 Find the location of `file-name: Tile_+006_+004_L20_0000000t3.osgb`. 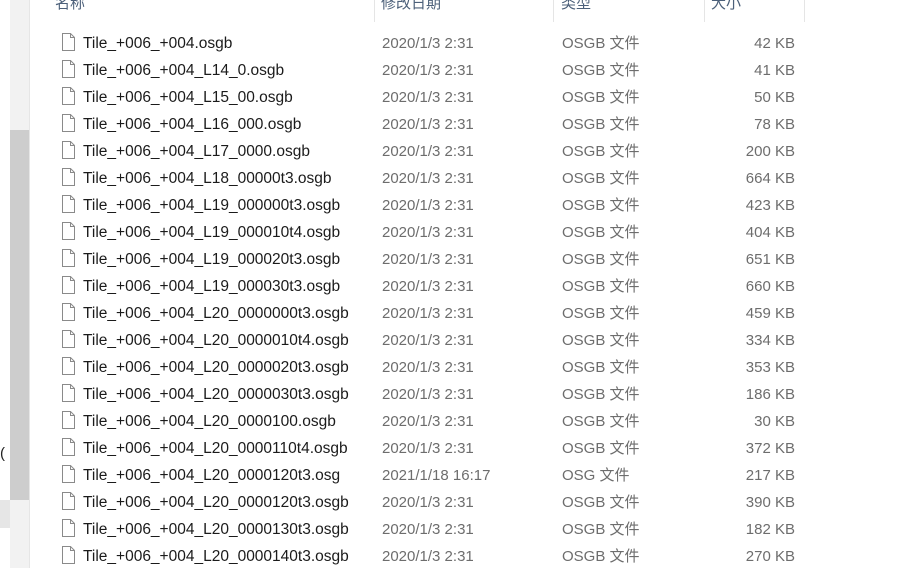

file-name: Tile_+006_+004_L20_0000000t3.osgb is located at coordinates (216, 313).